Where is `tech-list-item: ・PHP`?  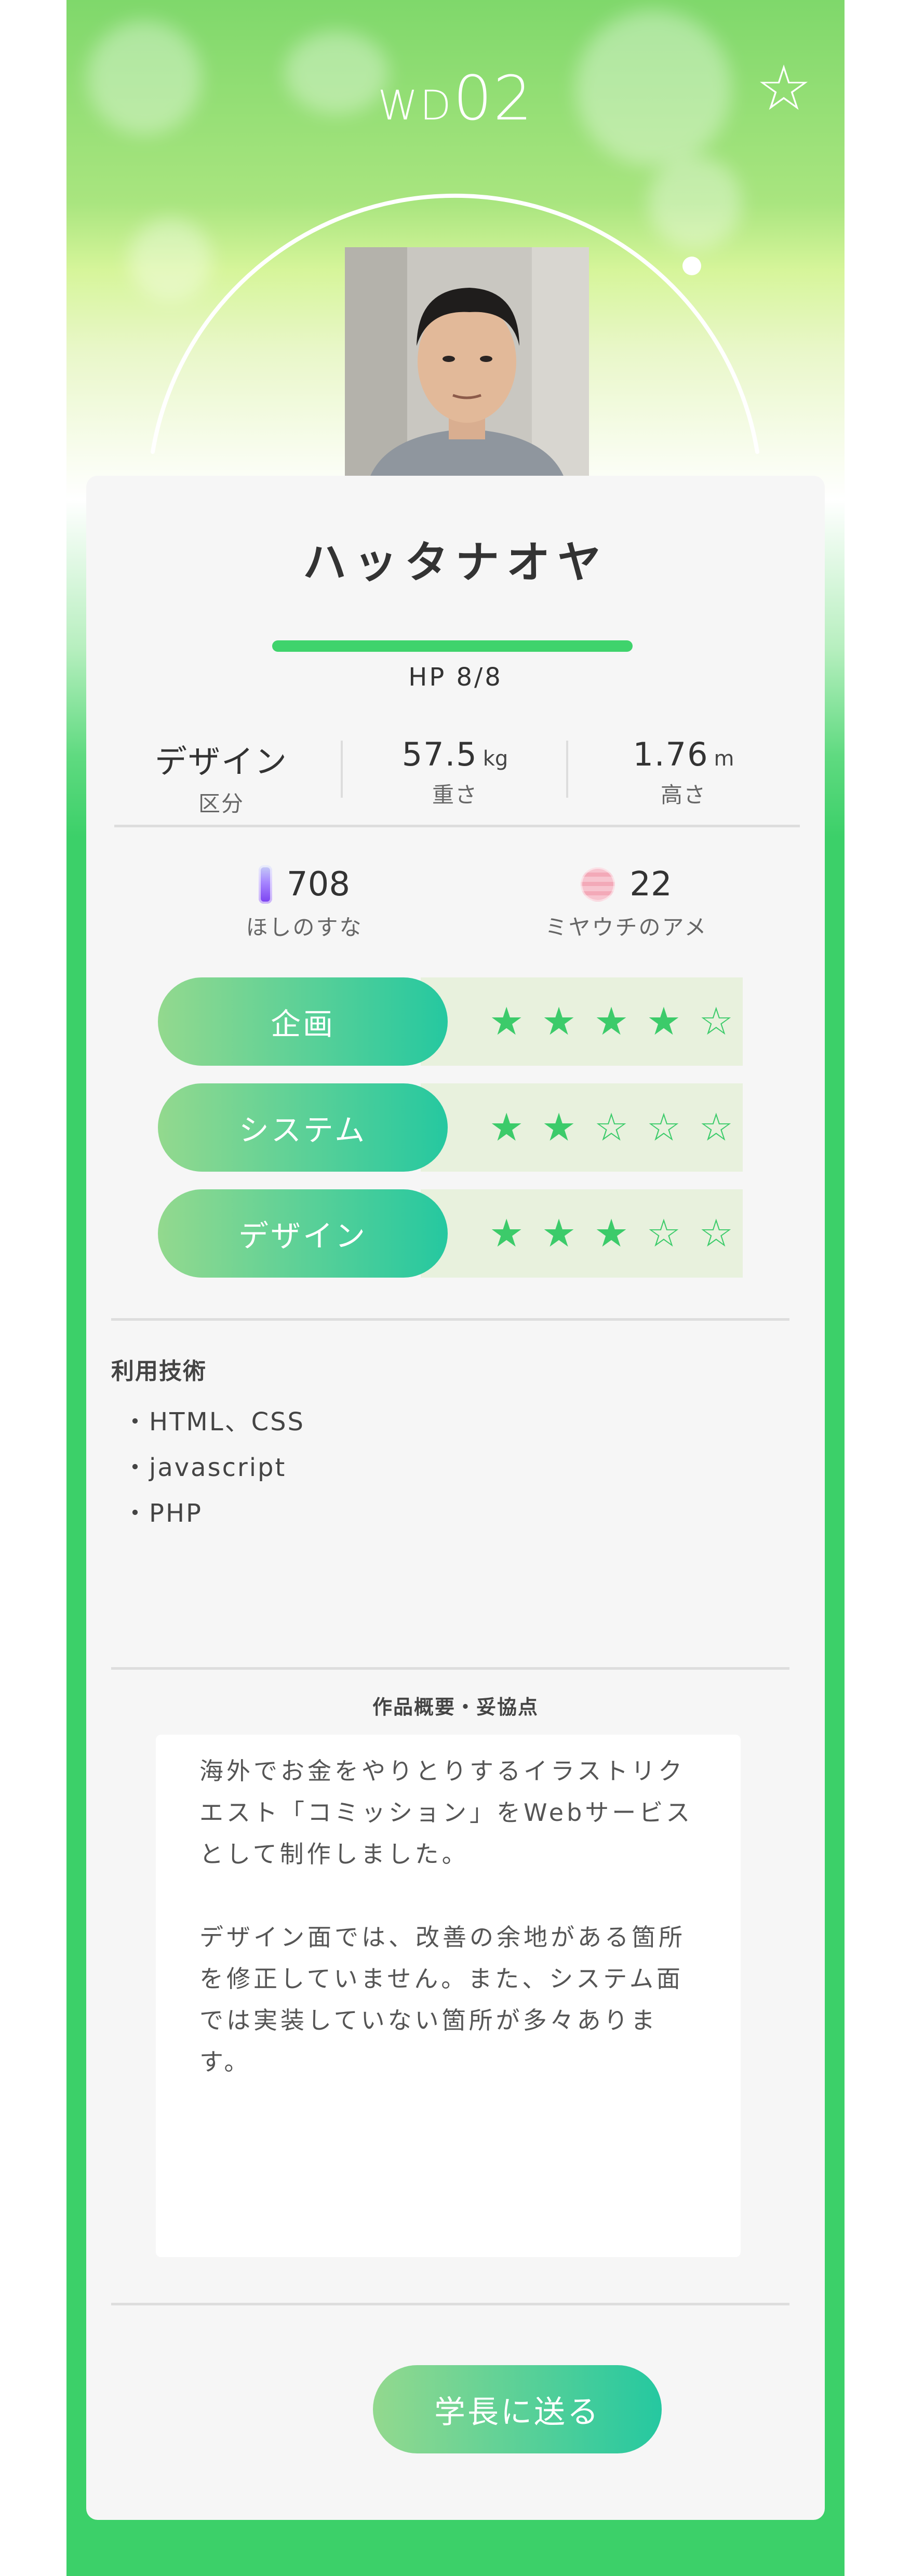
tech-list-item: ・PHP is located at coordinates (163, 1514).